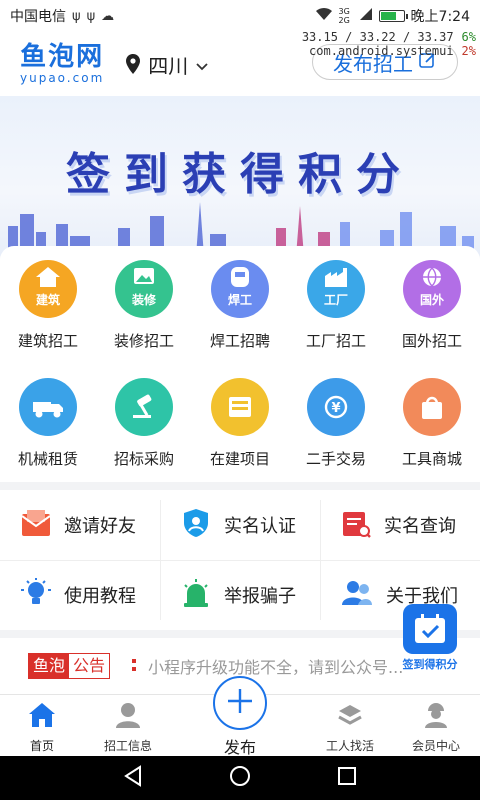 This screenshot has height=800, width=480. What do you see at coordinates (357, 595) in the screenshot?
I see `users-icon` at bounding box center [357, 595].